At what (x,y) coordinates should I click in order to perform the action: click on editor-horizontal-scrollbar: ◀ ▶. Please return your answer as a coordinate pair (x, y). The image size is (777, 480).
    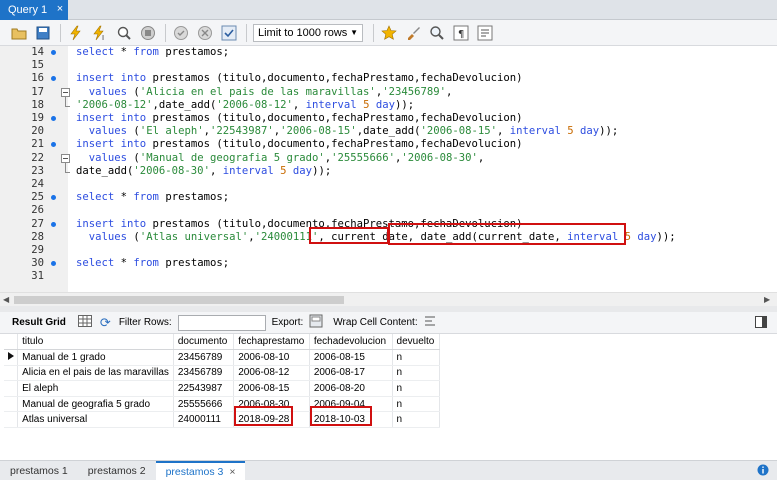
    Looking at the image, I should click on (388, 299).